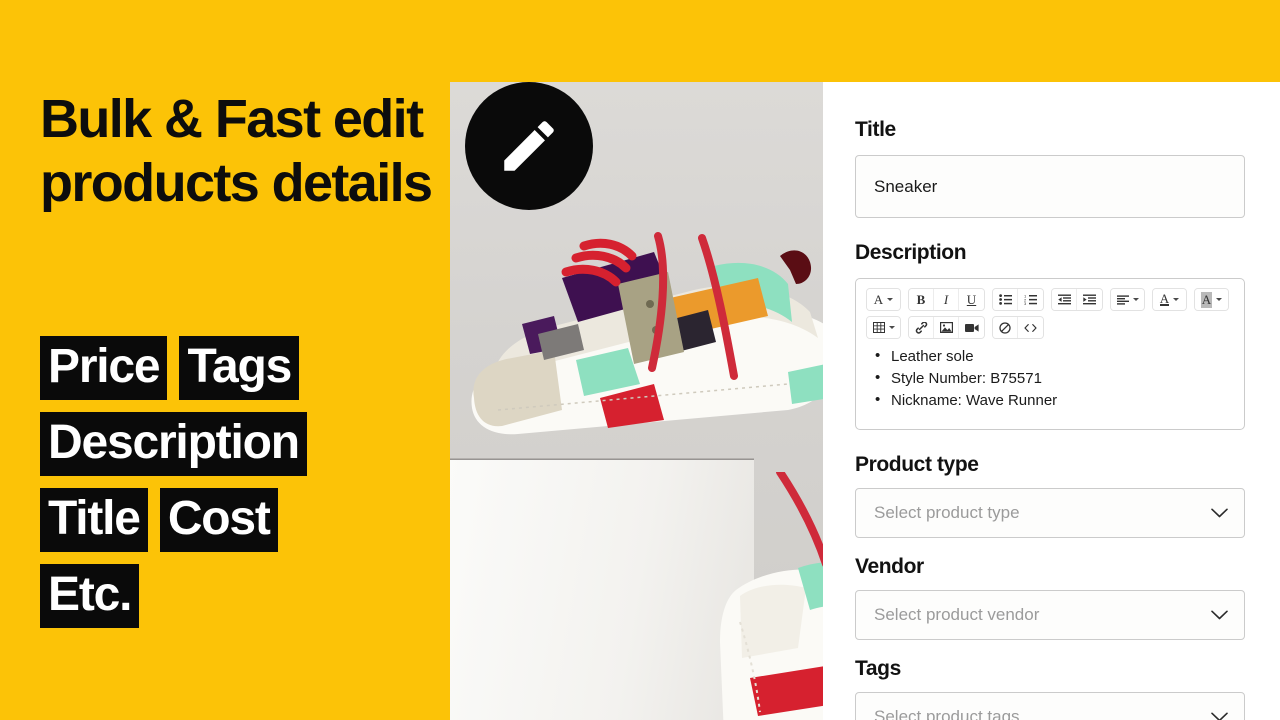  What do you see at coordinates (878, 327) in the screenshot?
I see `table-glyph` at bounding box center [878, 327].